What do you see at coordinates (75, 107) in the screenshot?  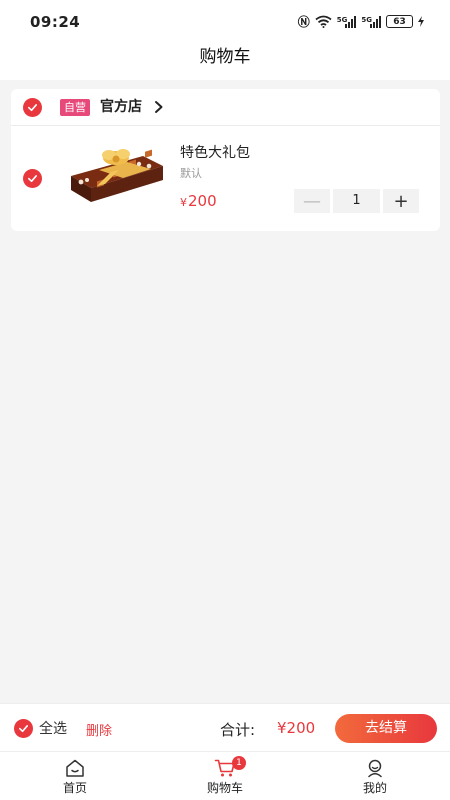 I see `shop-tag-badge: 自营` at bounding box center [75, 107].